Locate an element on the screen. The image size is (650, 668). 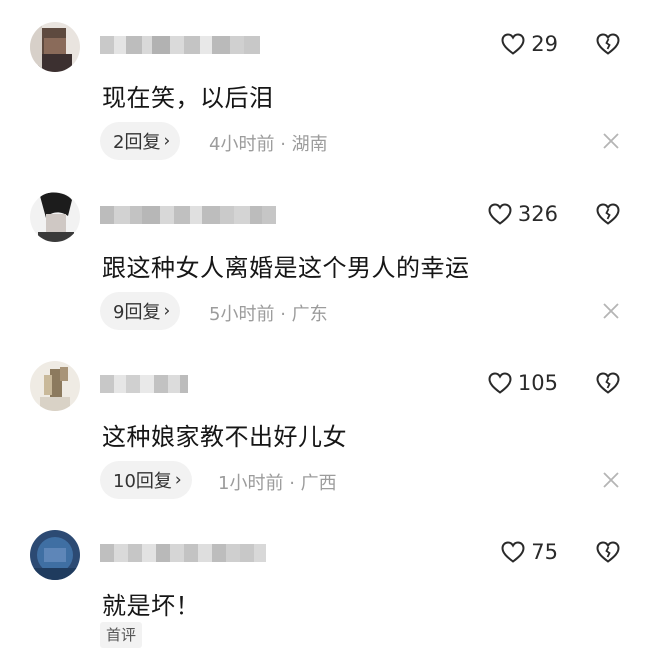
comment-meta: 5小时前 · 广东 is located at coordinates (268, 313).